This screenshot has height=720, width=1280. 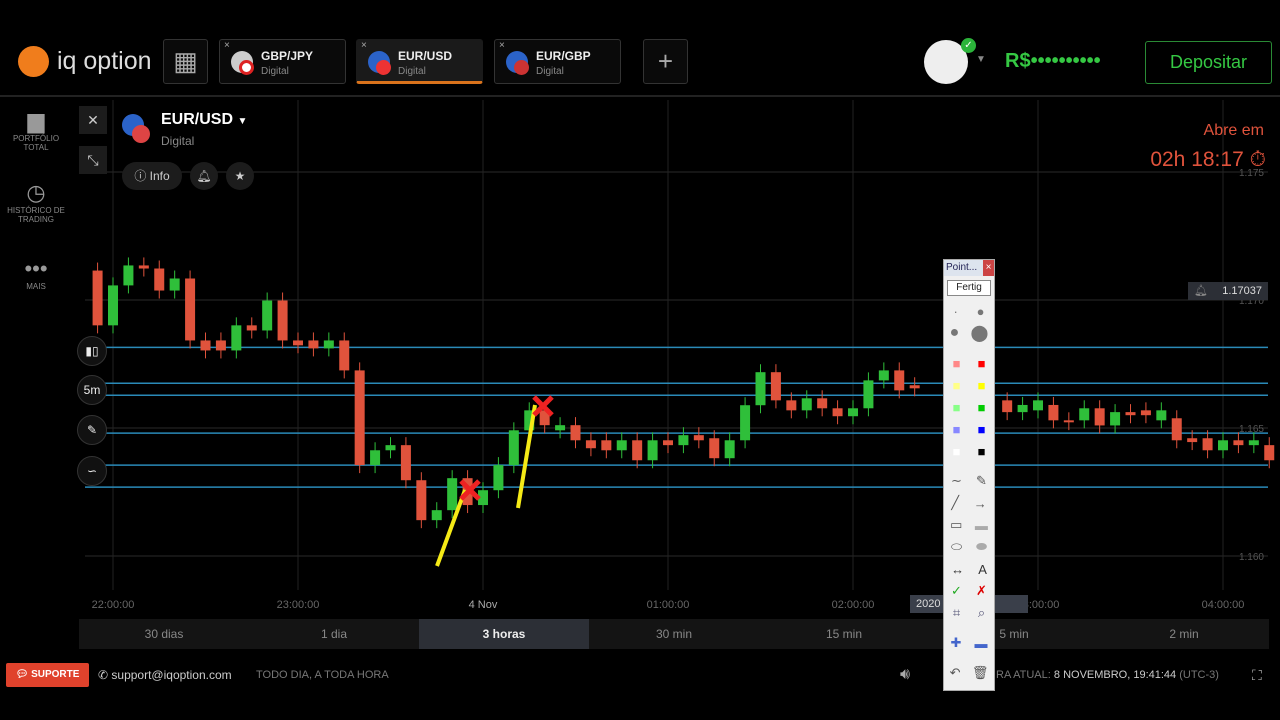 What do you see at coordinates (969, 288) in the screenshot?
I see `done-button: Fertig` at bounding box center [969, 288].